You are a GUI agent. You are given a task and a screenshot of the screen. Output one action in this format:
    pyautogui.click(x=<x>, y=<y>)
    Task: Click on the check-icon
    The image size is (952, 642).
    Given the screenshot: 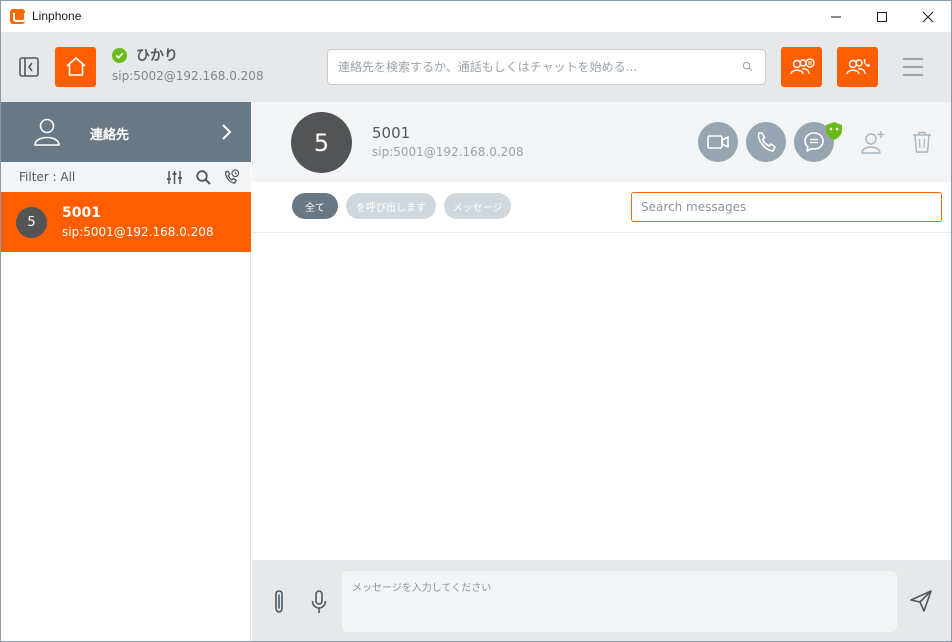 What is the action you would take?
    pyautogui.click(x=119, y=55)
    